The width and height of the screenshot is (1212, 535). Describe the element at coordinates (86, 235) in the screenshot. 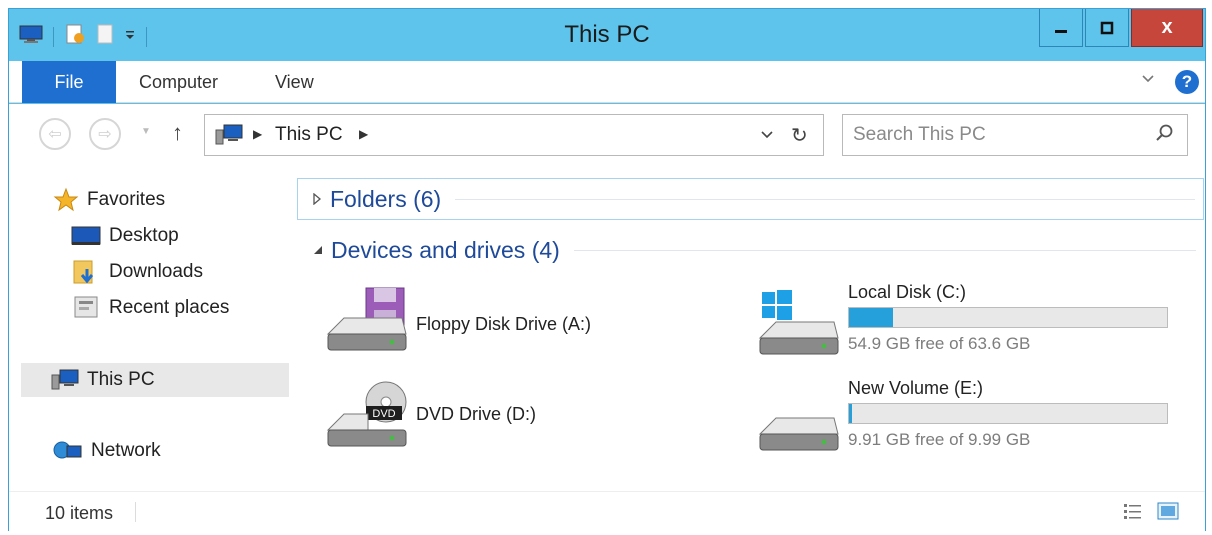

I see `desktop-icon` at that location.